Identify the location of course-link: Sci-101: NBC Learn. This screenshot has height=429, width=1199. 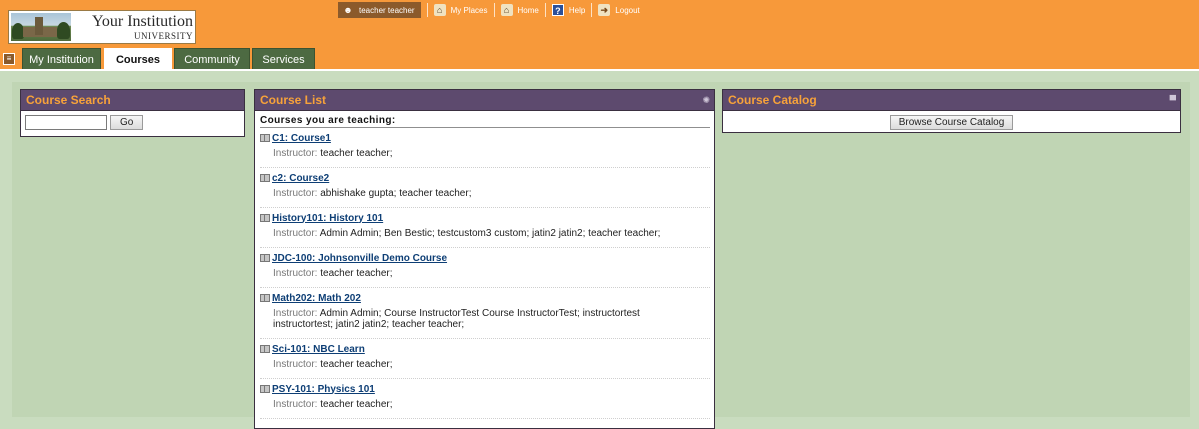
(318, 349).